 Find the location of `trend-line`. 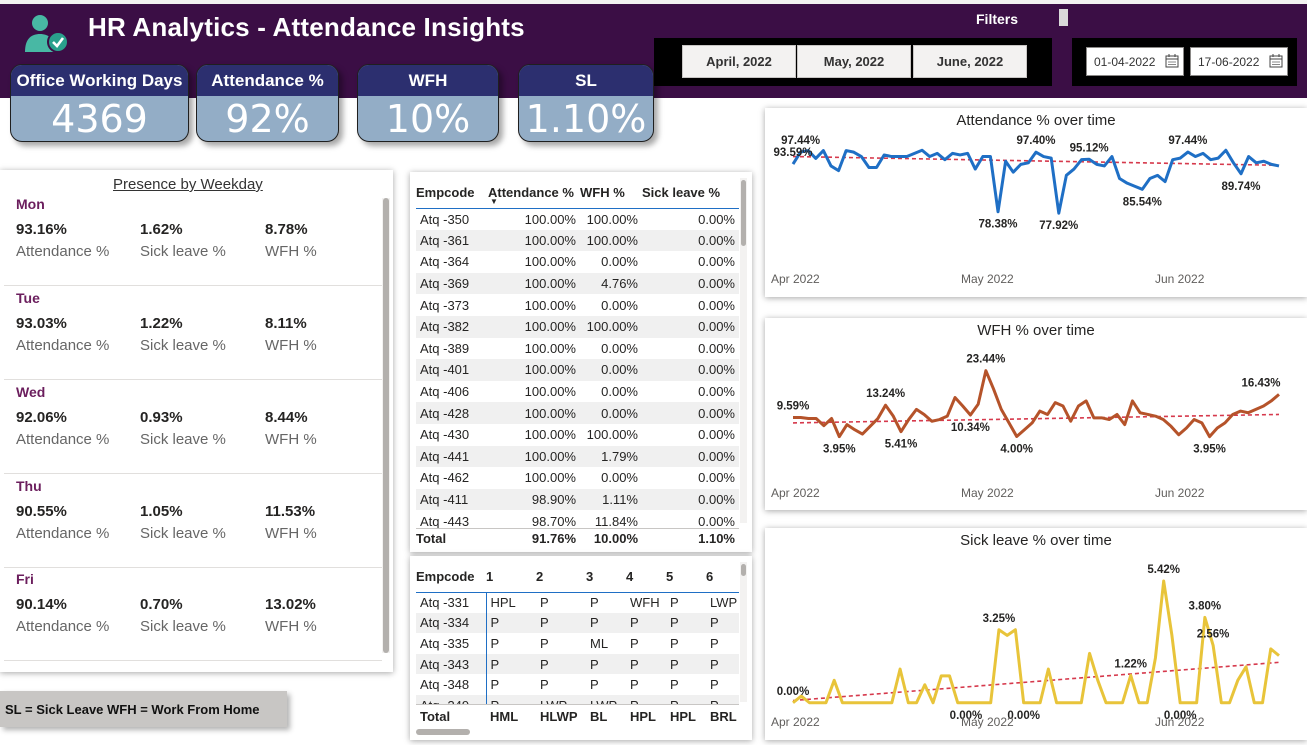

trend-line is located at coordinates (1036, 681).